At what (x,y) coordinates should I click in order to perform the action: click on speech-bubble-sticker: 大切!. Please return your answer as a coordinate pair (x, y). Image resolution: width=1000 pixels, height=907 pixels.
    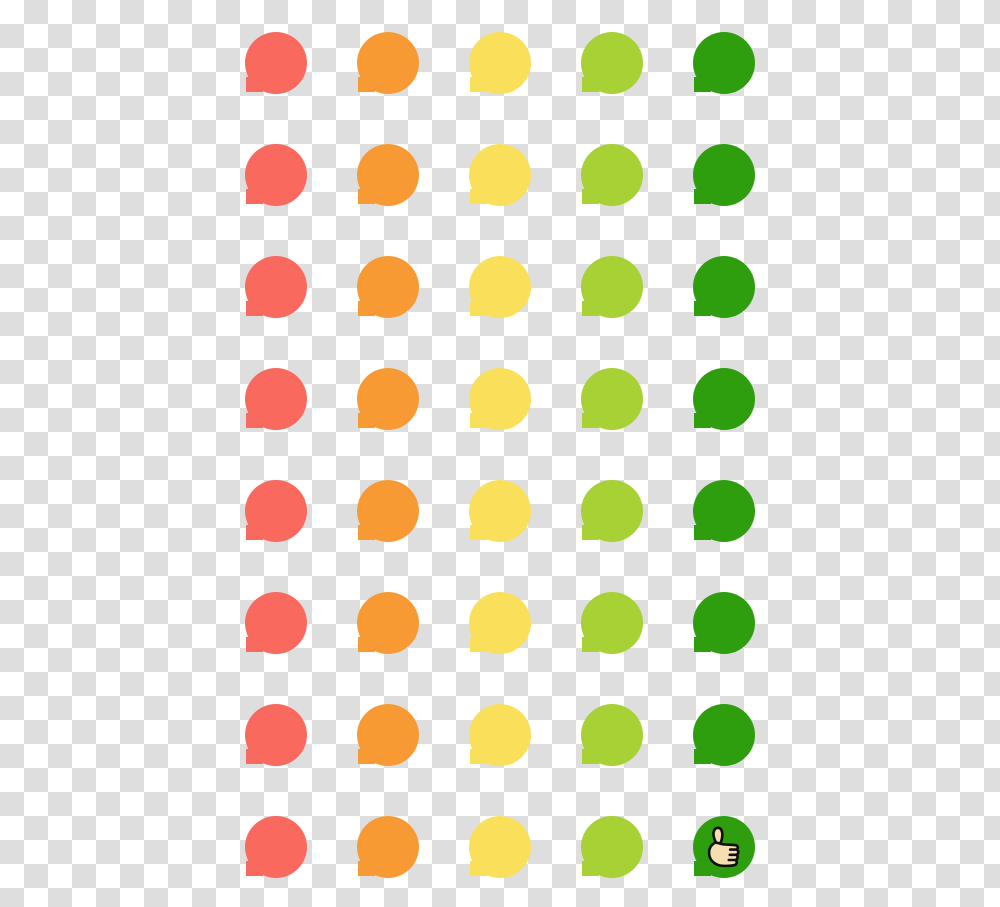
    Looking at the image, I should click on (612, 511).